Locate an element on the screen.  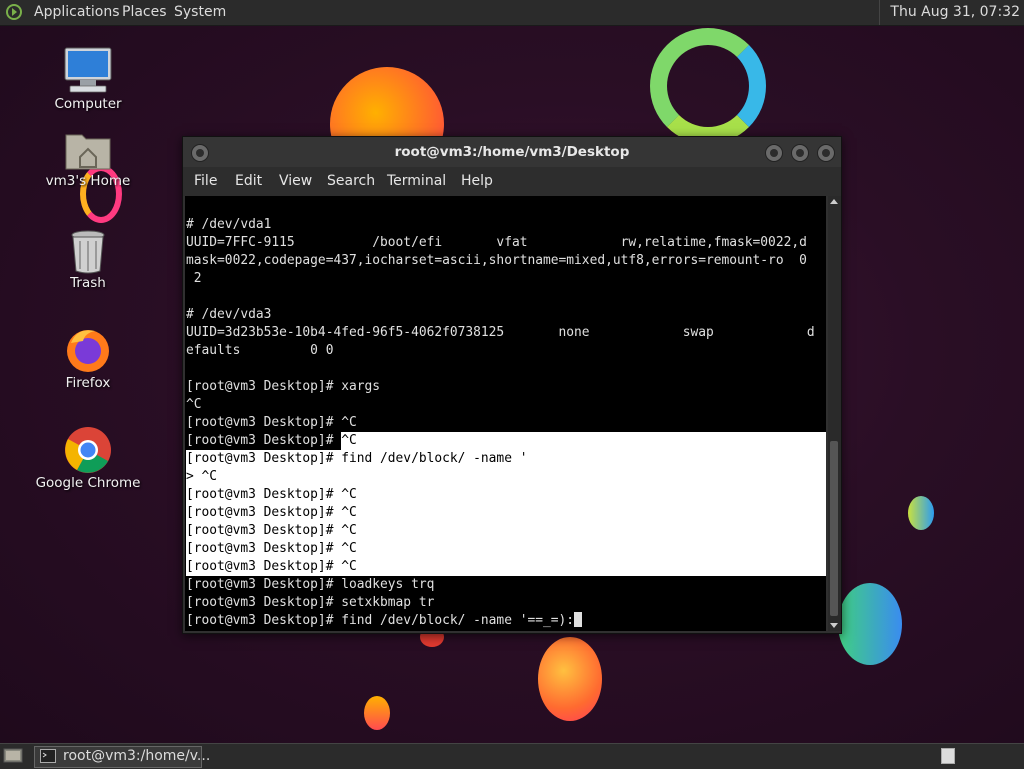
terminal-line: [root@vm3 Desktop]# xargs is located at coordinates (283, 386).